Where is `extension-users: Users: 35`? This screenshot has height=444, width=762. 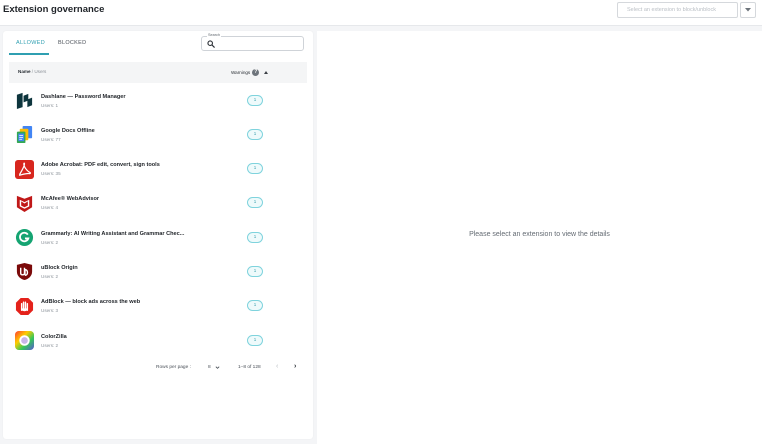 extension-users: Users: 35 is located at coordinates (51, 174).